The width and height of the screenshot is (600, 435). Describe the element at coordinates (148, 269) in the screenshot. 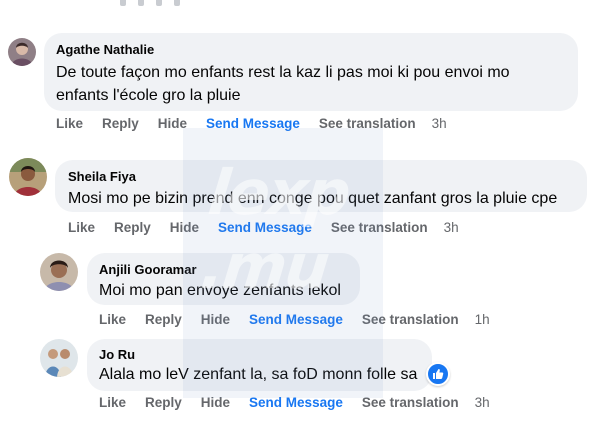

I see `author-name: Anjili Gooramar` at that location.